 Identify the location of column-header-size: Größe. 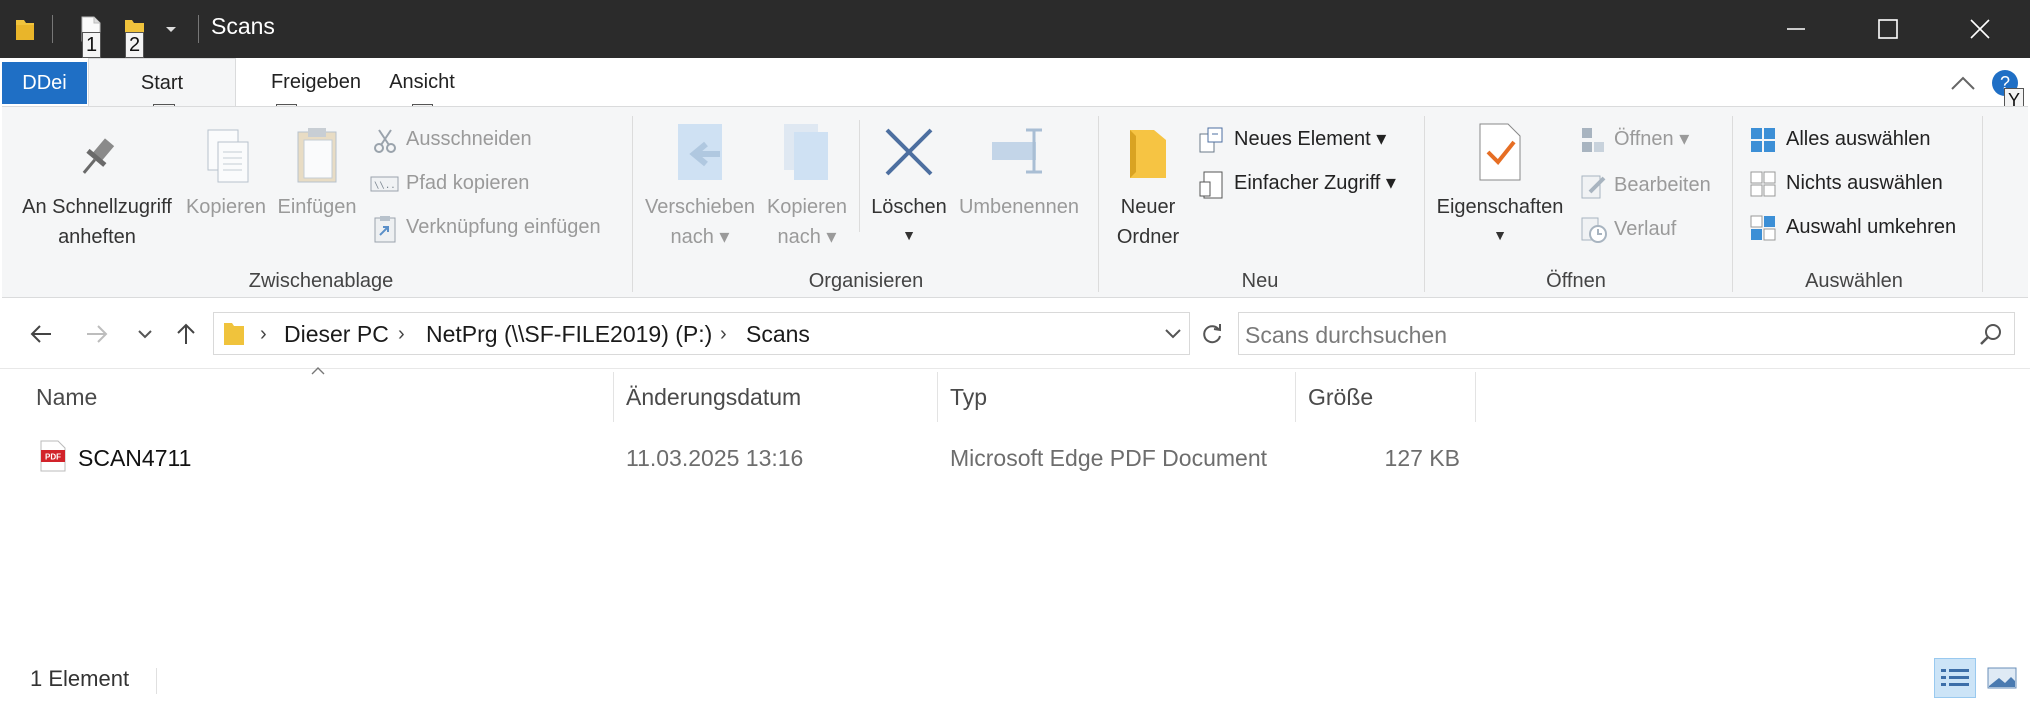
(1340, 397).